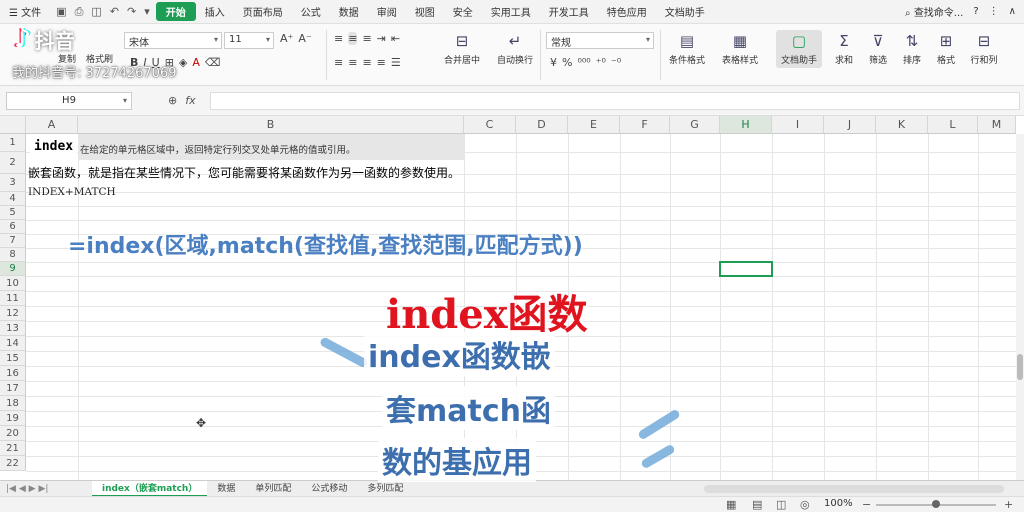 Image resolution: width=1024 pixels, height=512 pixels. What do you see at coordinates (1020, 307) in the screenshot?
I see `vertical-scrollbar` at bounding box center [1020, 307].